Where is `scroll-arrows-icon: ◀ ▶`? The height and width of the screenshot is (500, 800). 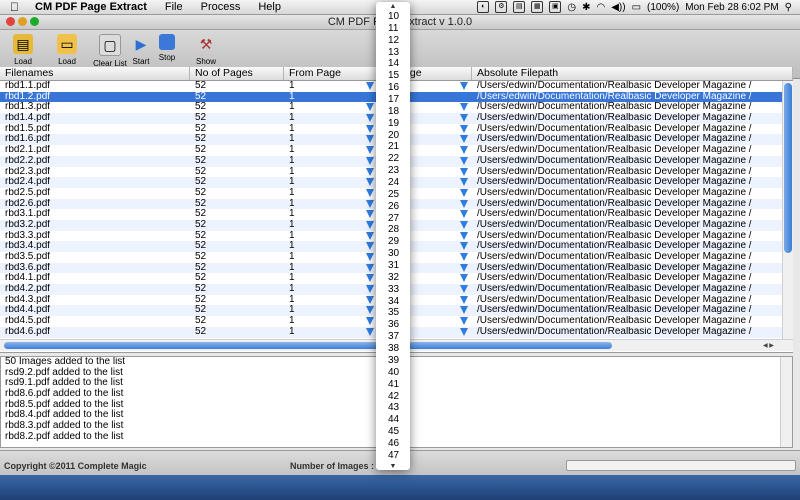
scroll-arrows-icon: ◀ ▶ is located at coordinates (768, 345).